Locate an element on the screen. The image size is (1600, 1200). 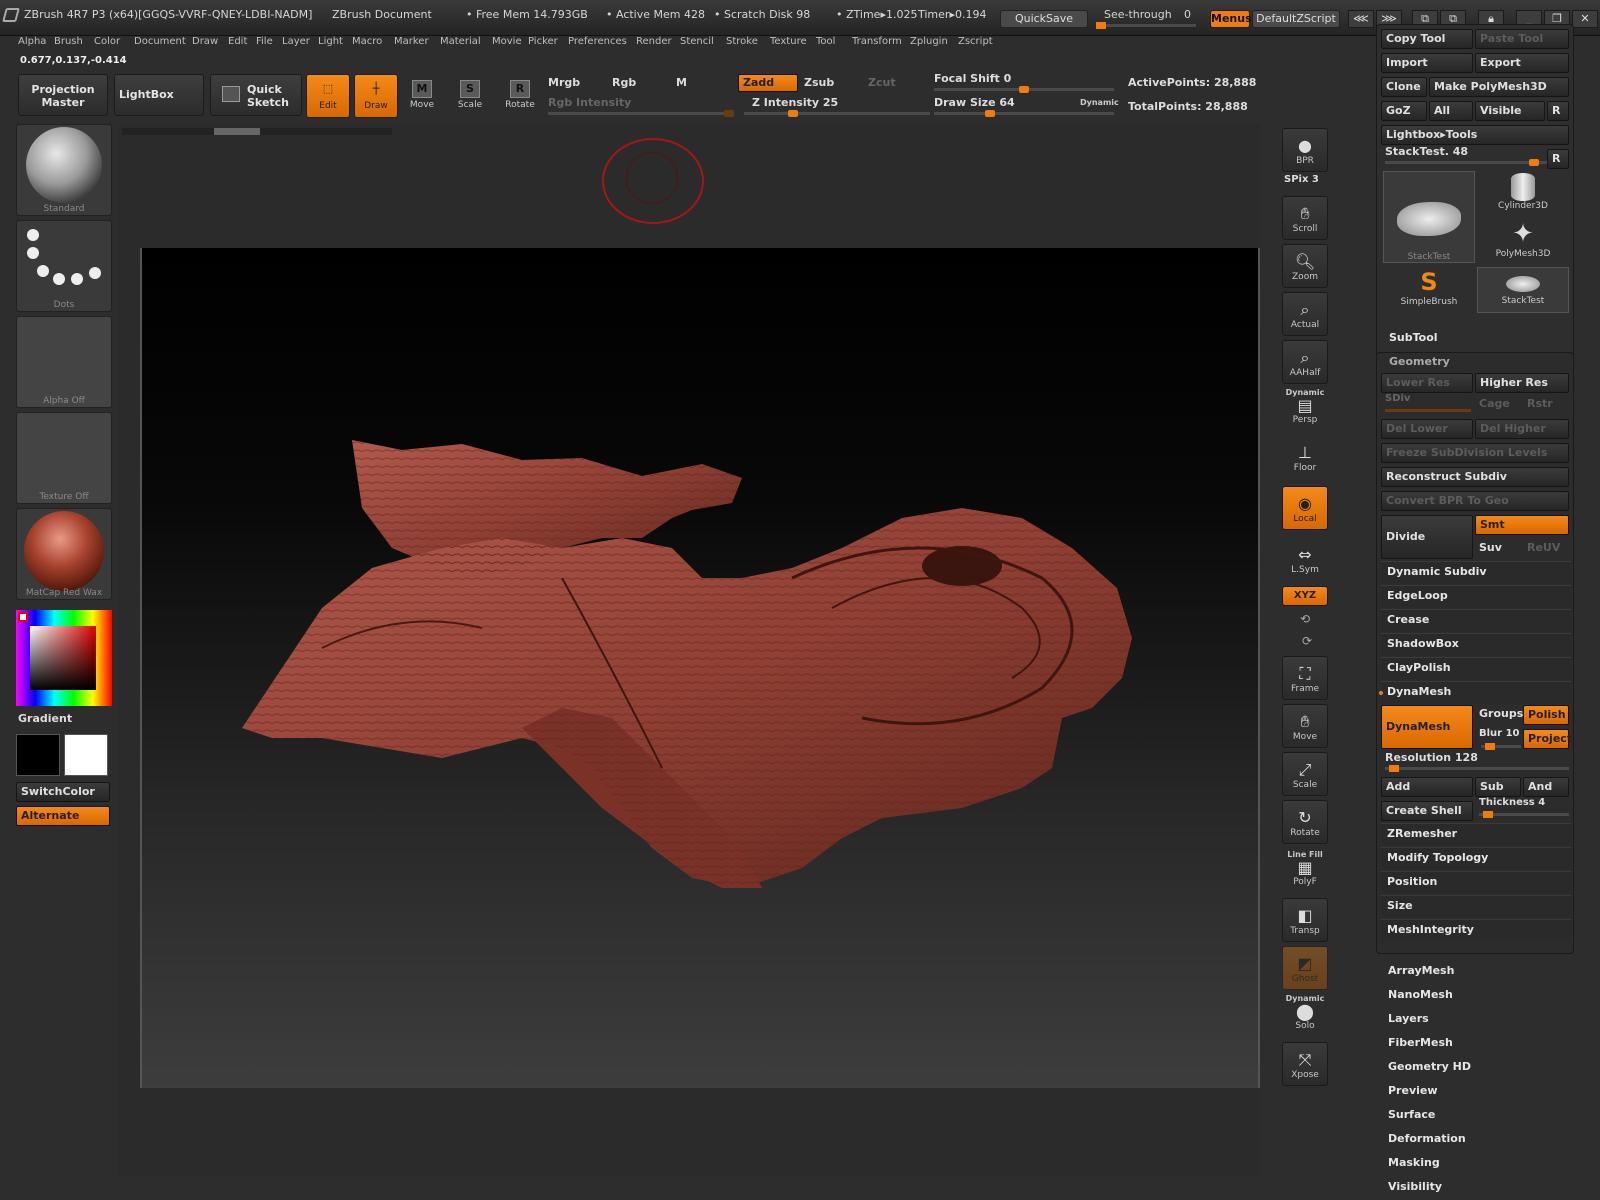
bpr-button: ● BPR is located at coordinates (1305, 150).